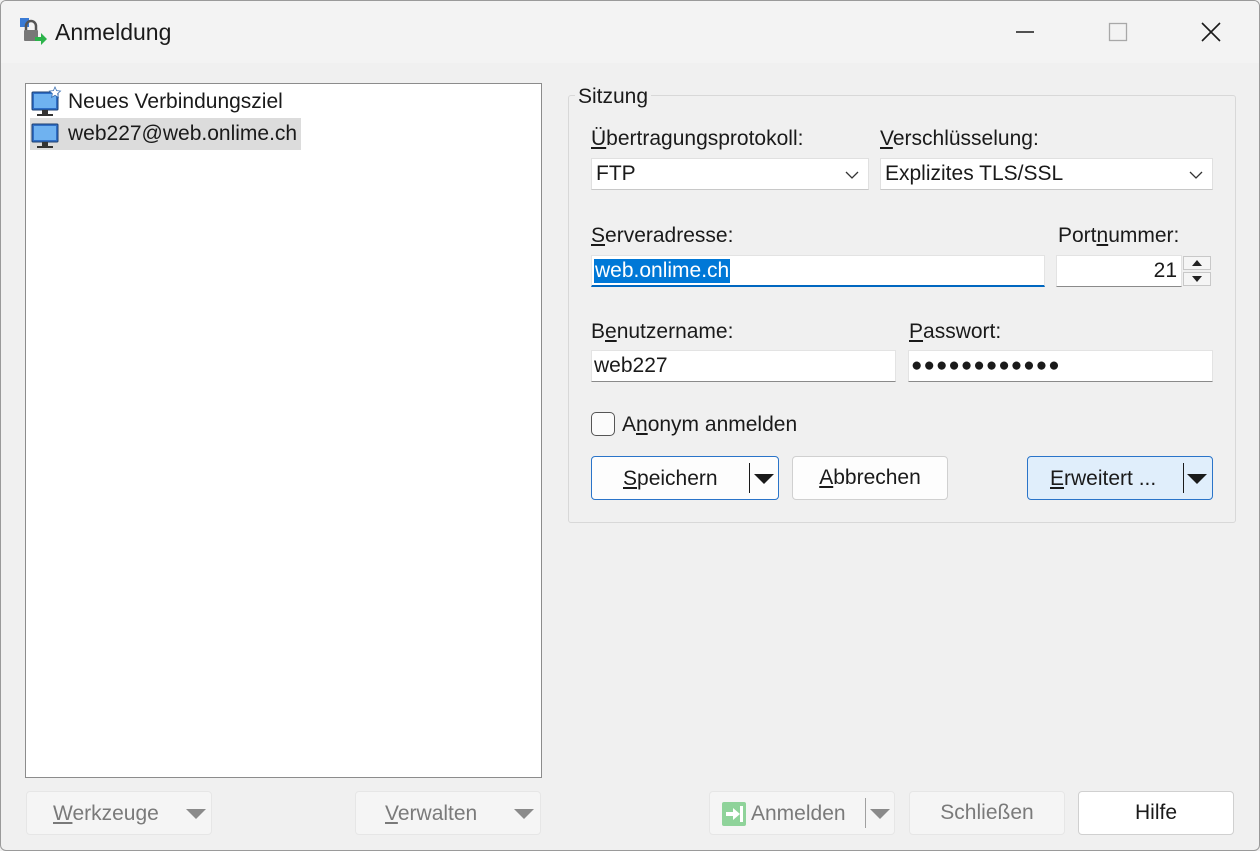 This screenshot has width=1260, height=851. I want to click on app-lock-icon, so click(33, 31).